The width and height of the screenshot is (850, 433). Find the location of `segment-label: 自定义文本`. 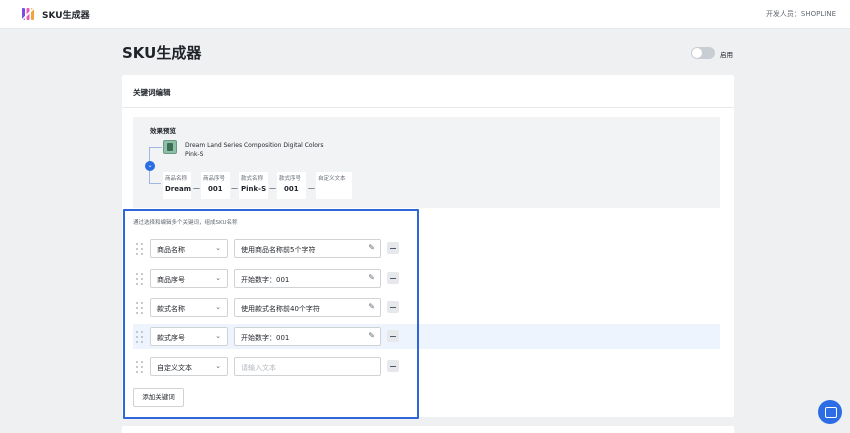

segment-label: 自定义文本 is located at coordinates (332, 179).